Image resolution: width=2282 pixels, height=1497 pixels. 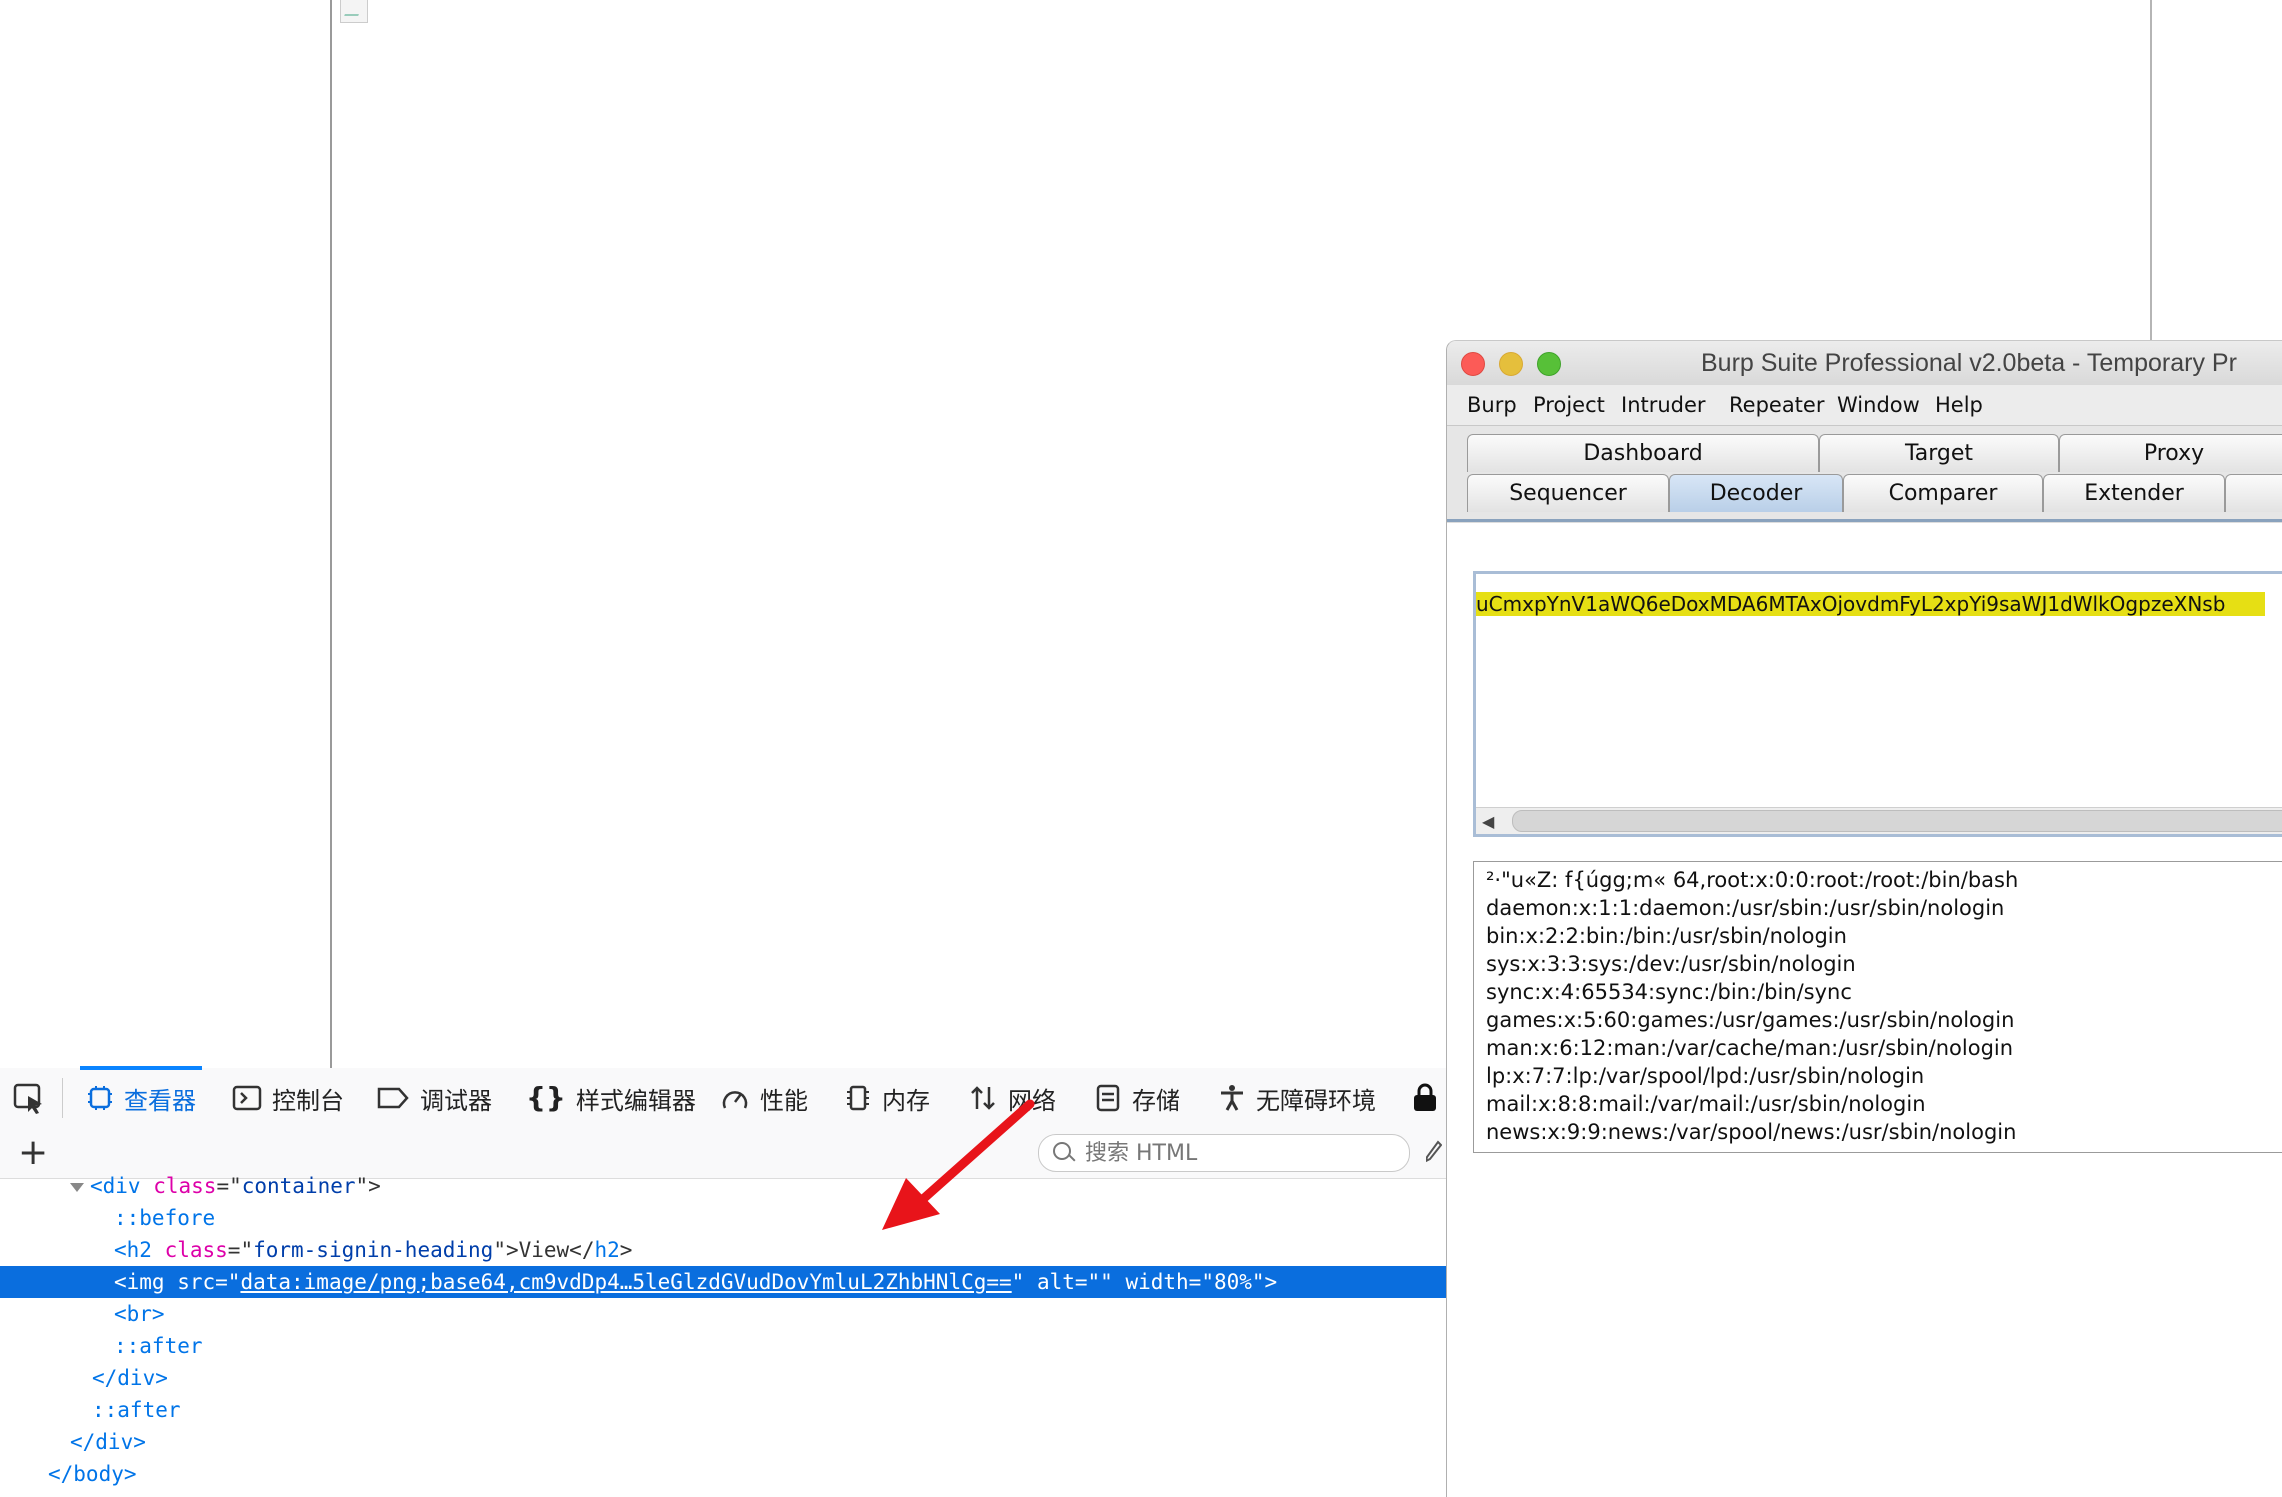 I want to click on tab-comparer: Comparer, so click(x=1943, y=493).